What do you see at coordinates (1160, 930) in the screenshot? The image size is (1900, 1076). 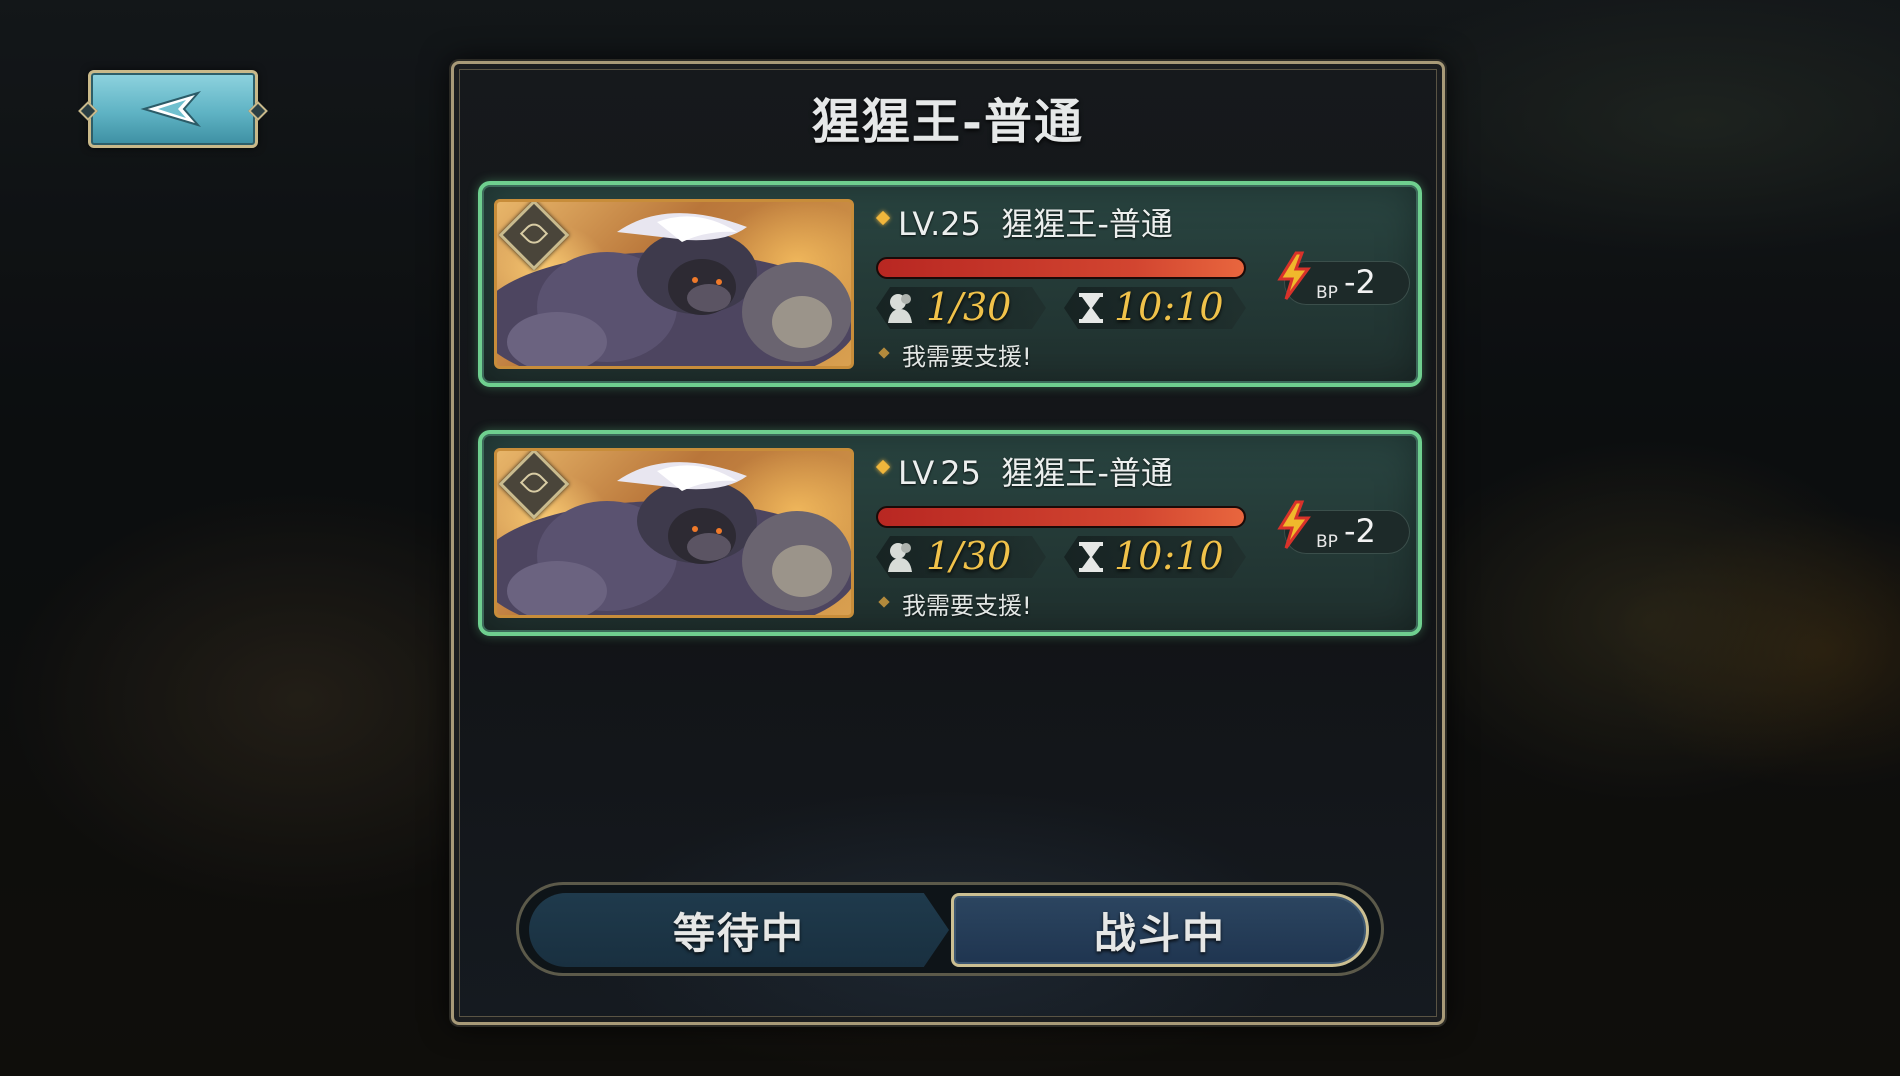 I see `tab-fighting: 战斗中` at bounding box center [1160, 930].